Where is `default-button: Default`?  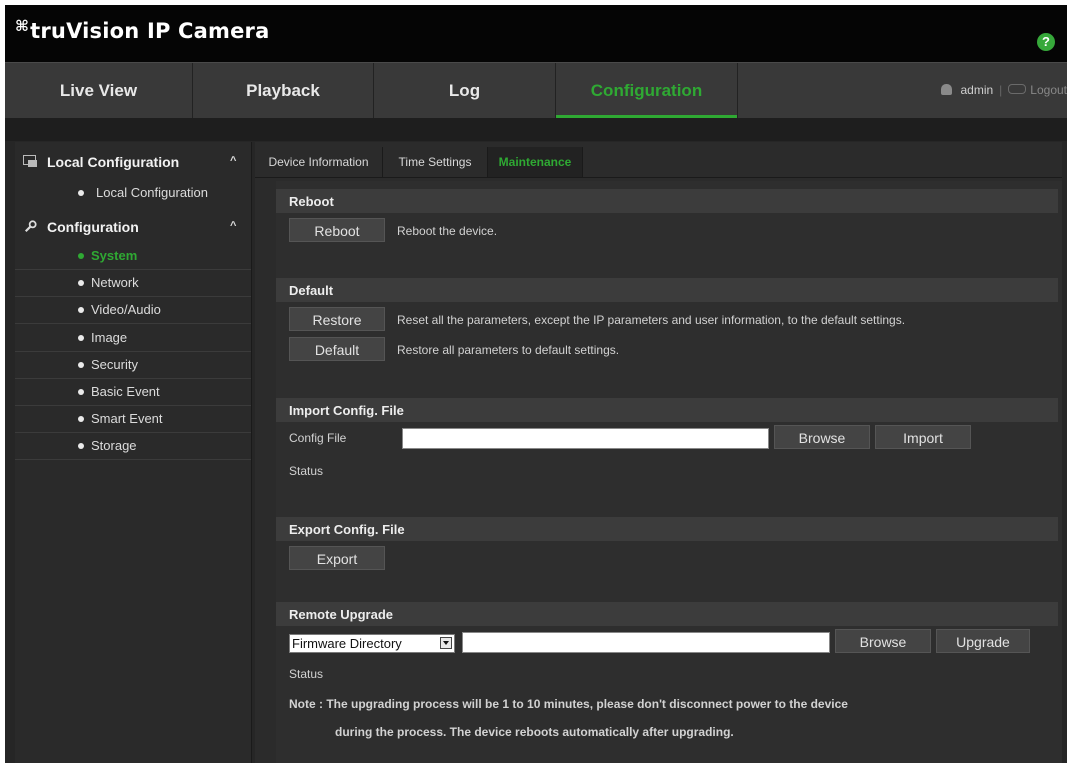 default-button: Default is located at coordinates (337, 349).